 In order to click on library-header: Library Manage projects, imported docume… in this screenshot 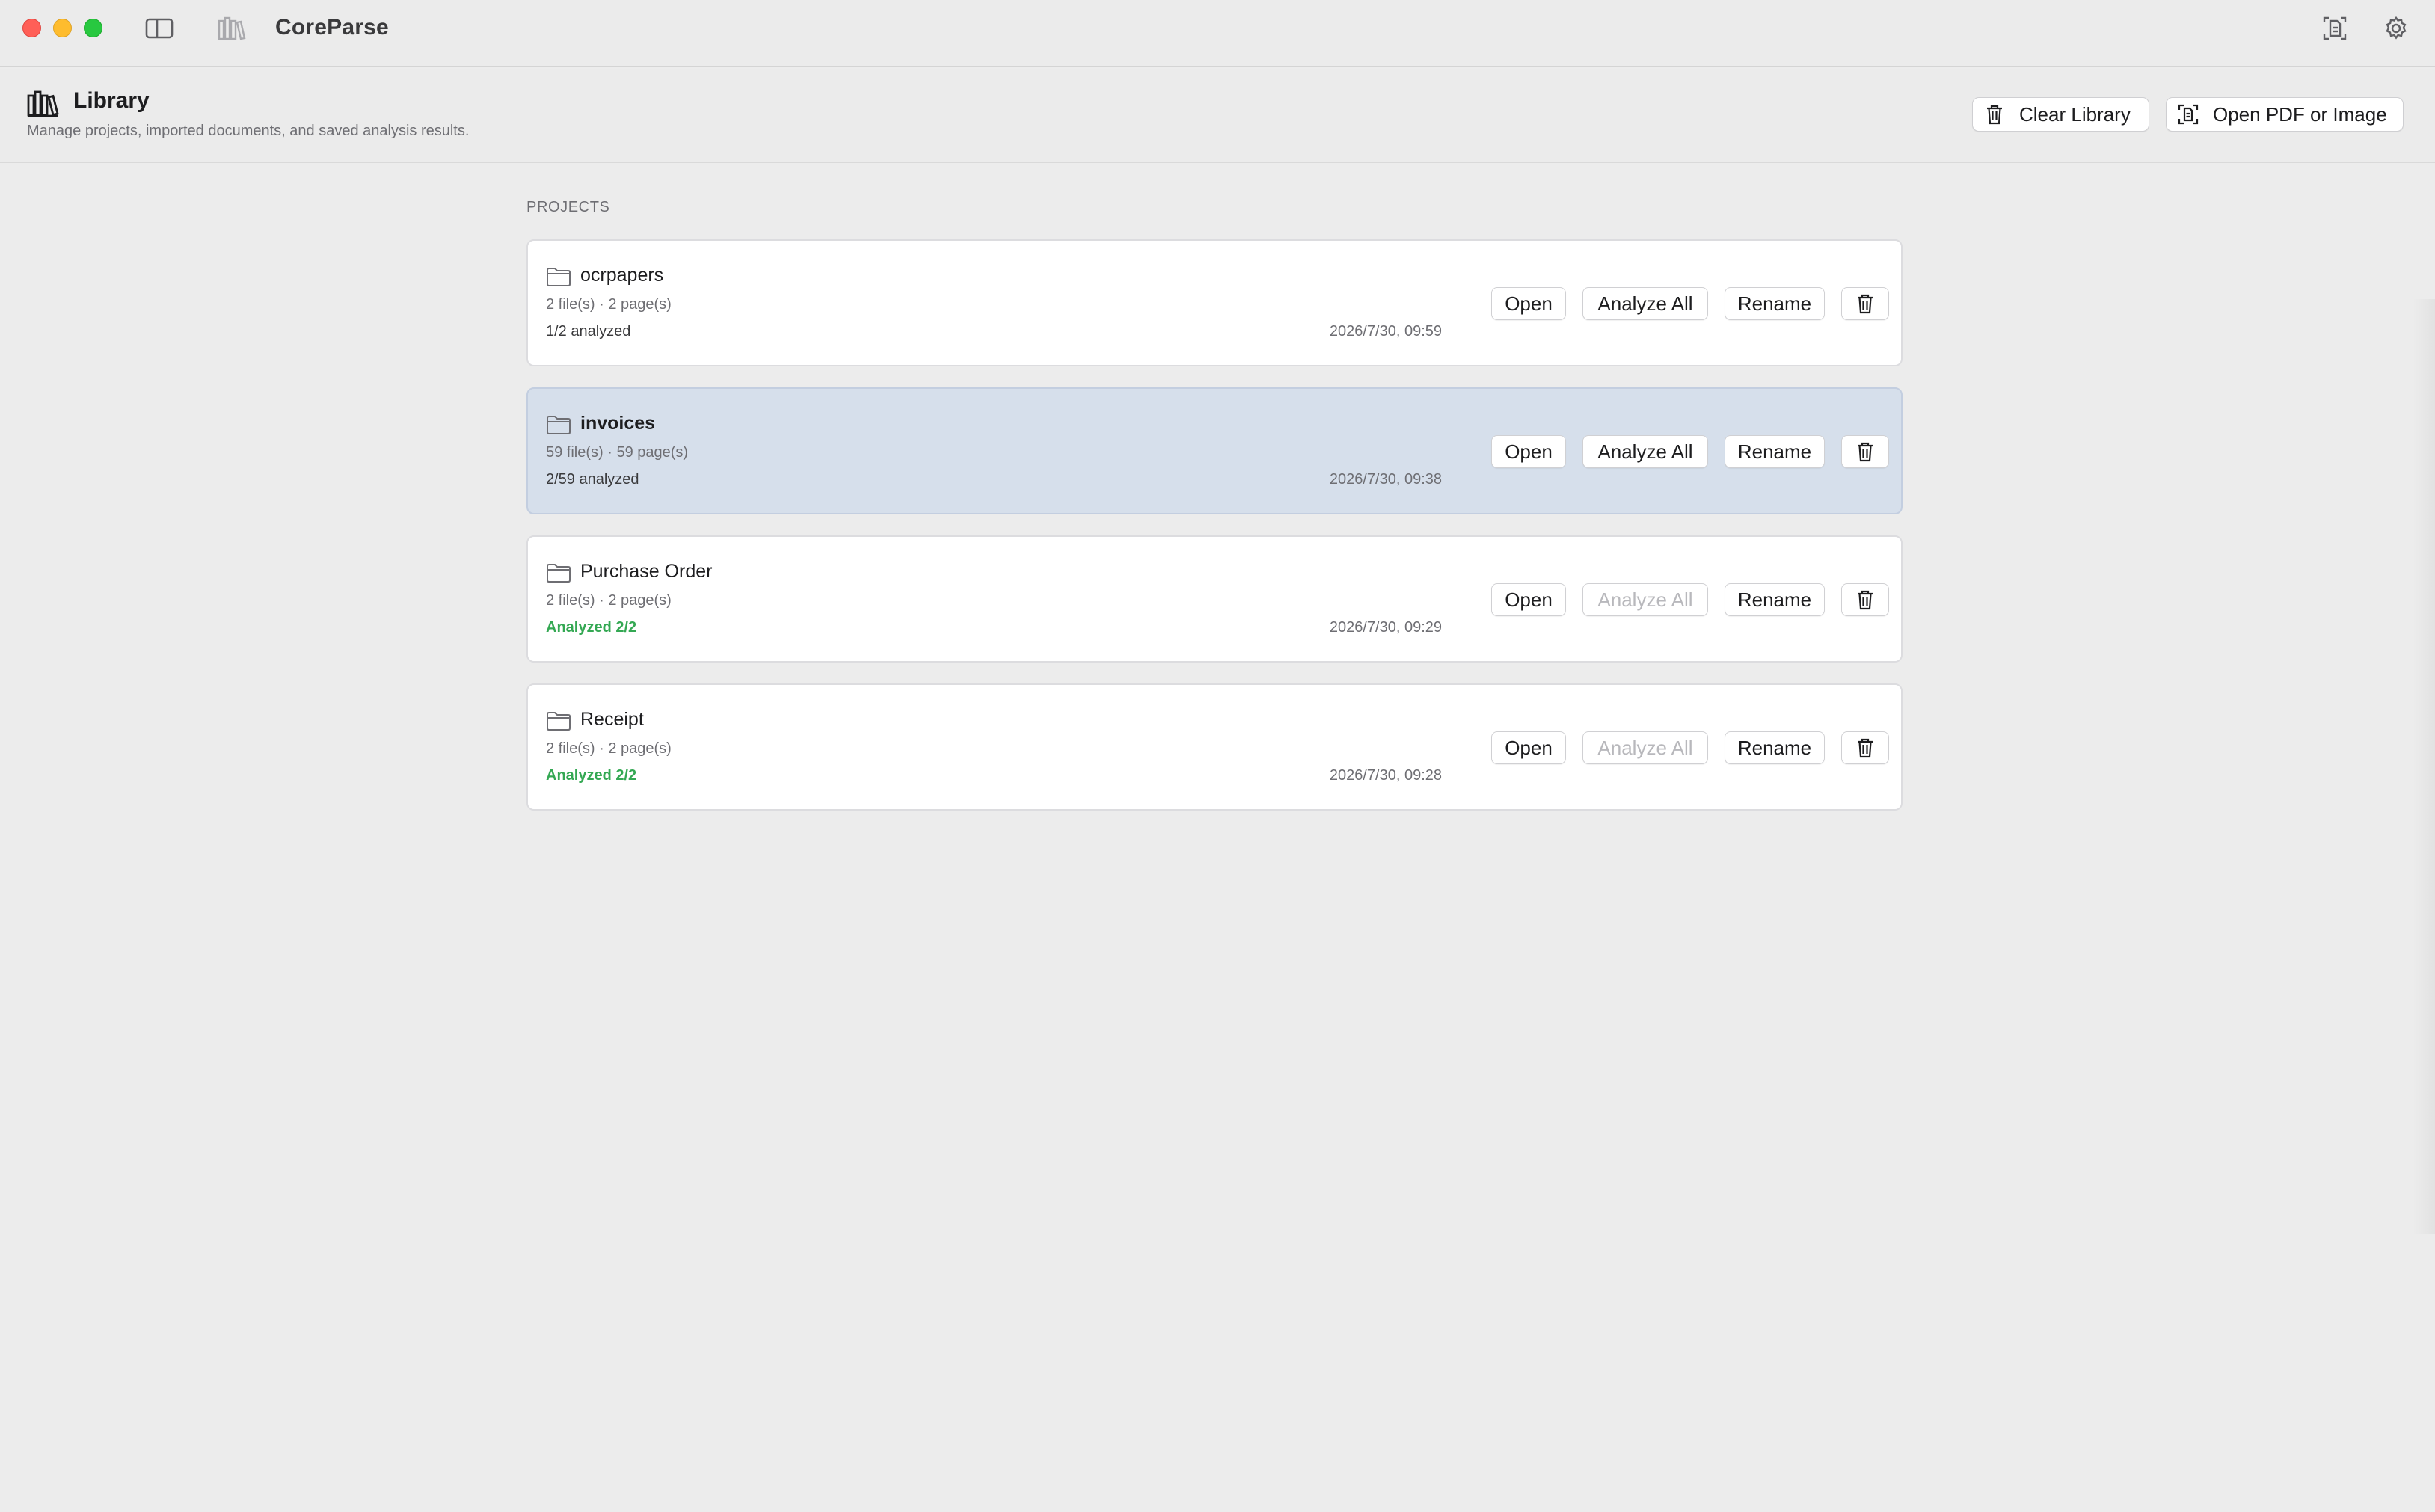, I will do `click(1217, 116)`.